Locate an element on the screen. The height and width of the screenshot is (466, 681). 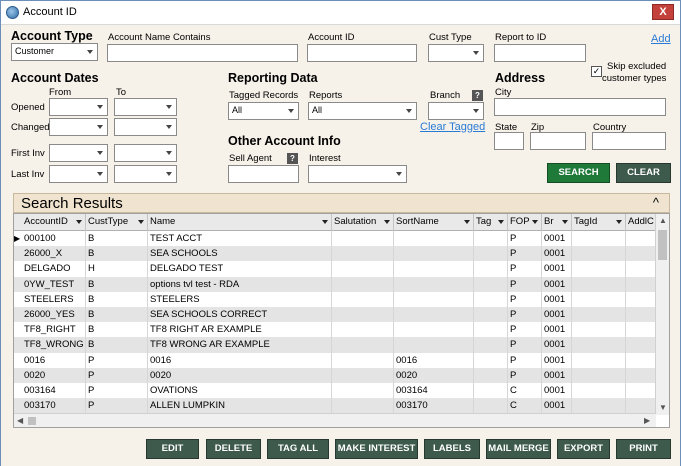
changed-to-select is located at coordinates (145, 127).